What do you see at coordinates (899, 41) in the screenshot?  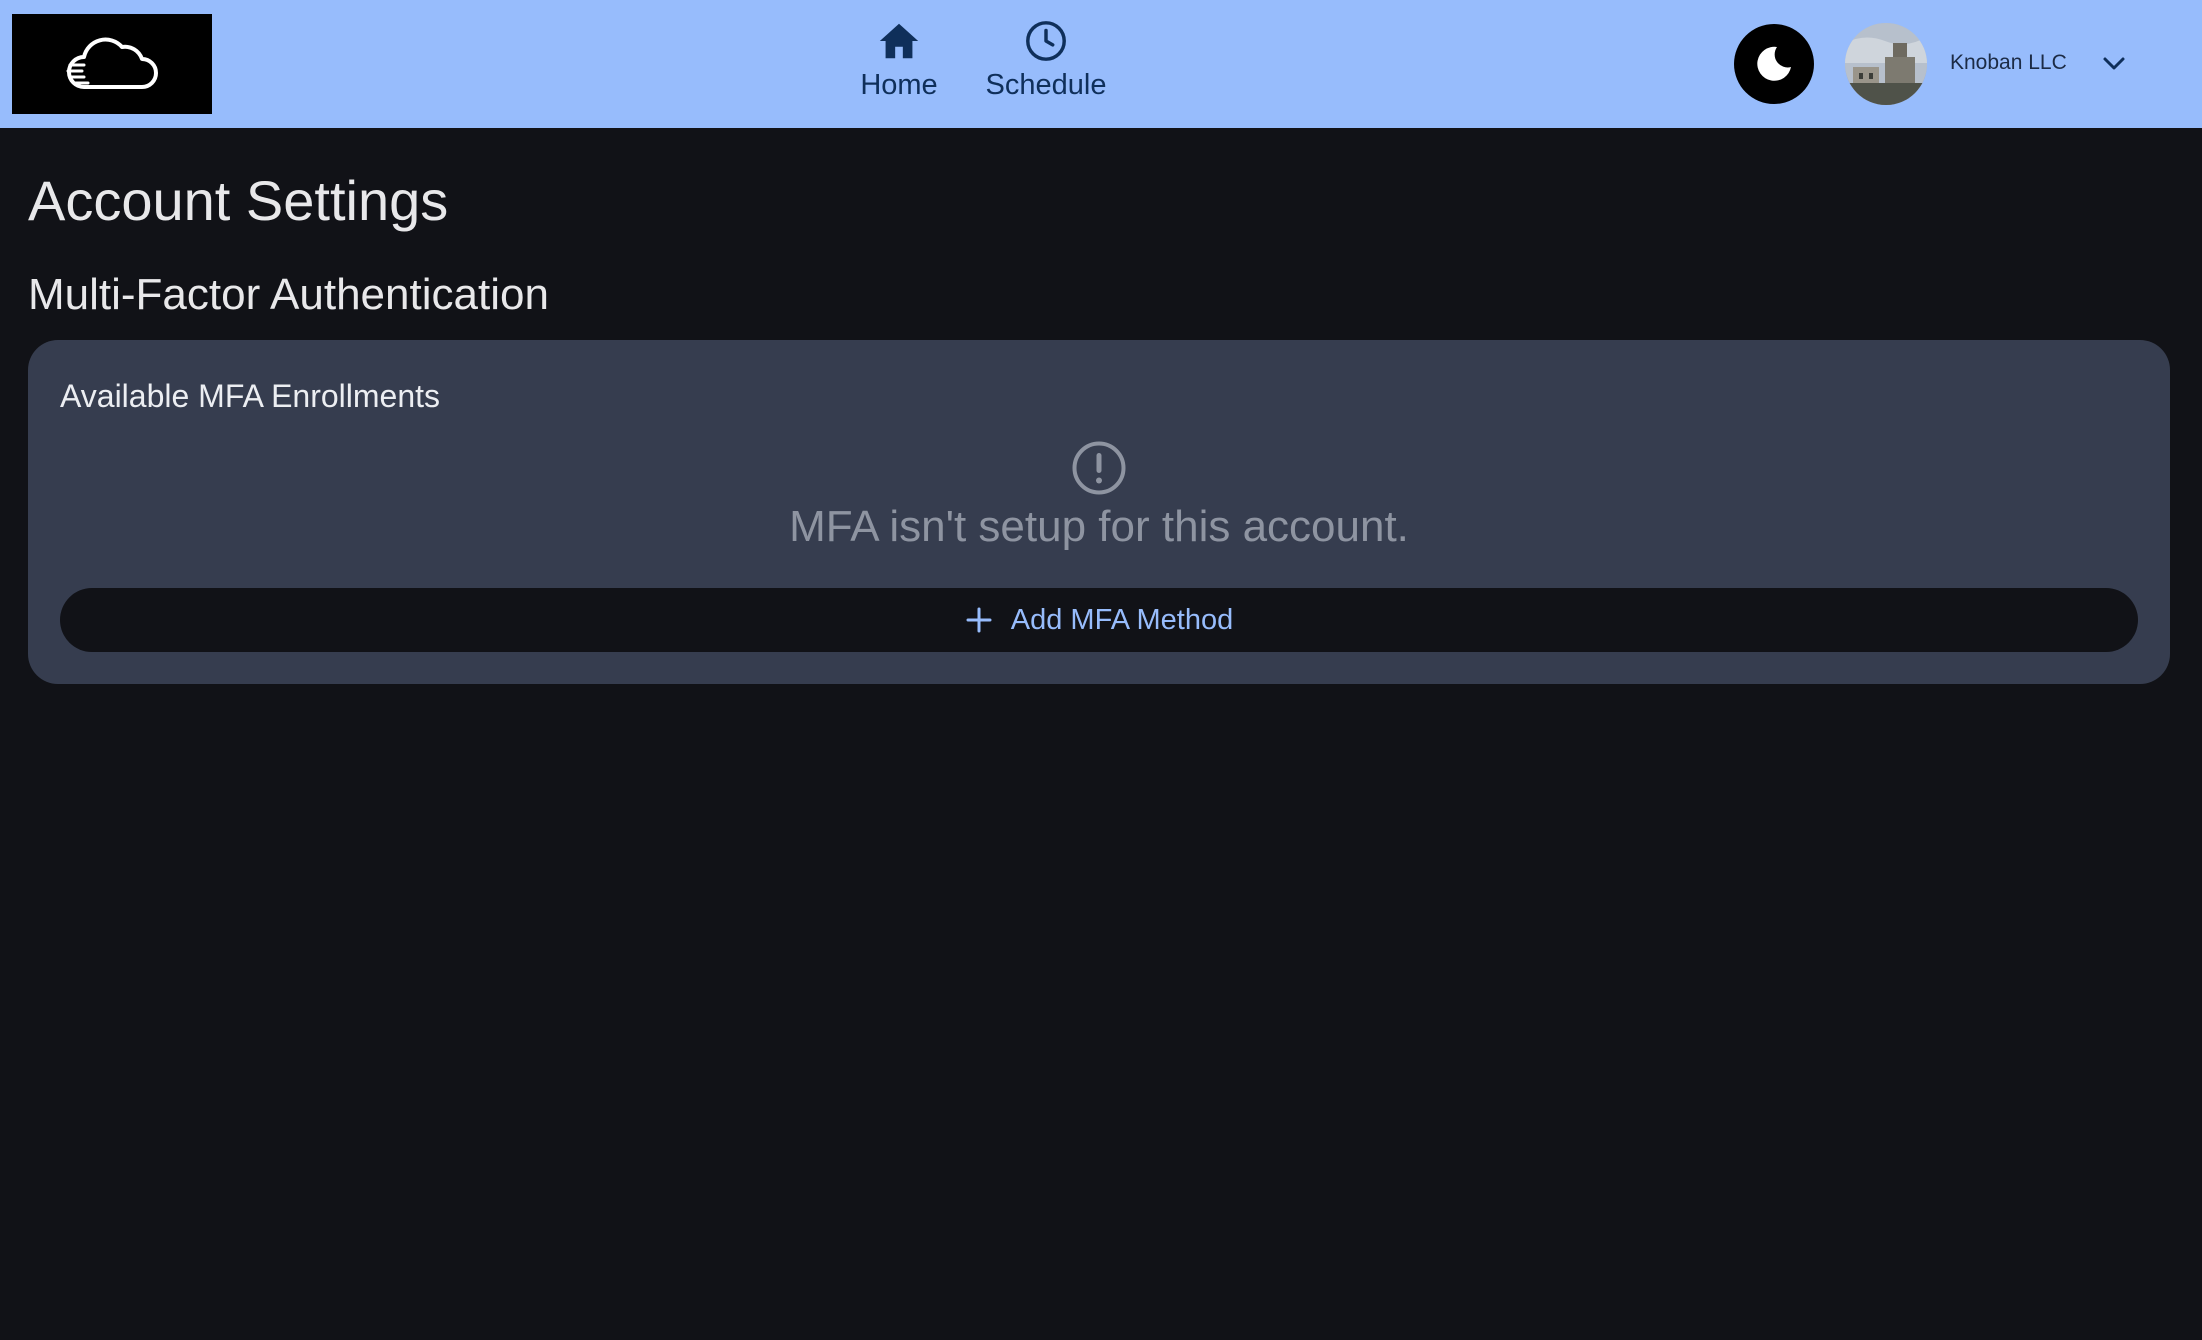 I see `home-icon` at bounding box center [899, 41].